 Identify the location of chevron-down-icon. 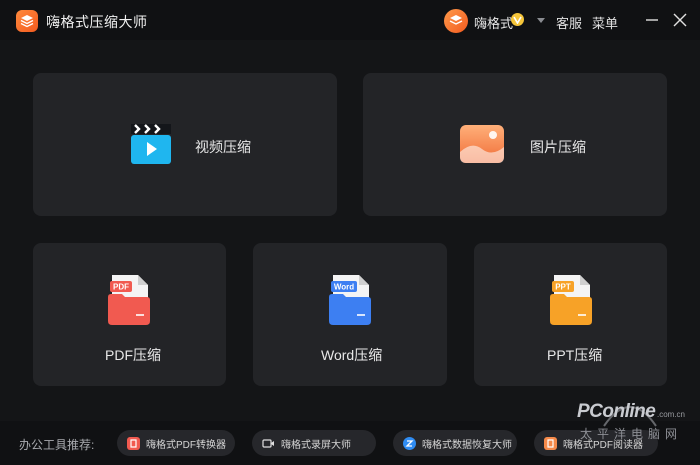
(541, 20).